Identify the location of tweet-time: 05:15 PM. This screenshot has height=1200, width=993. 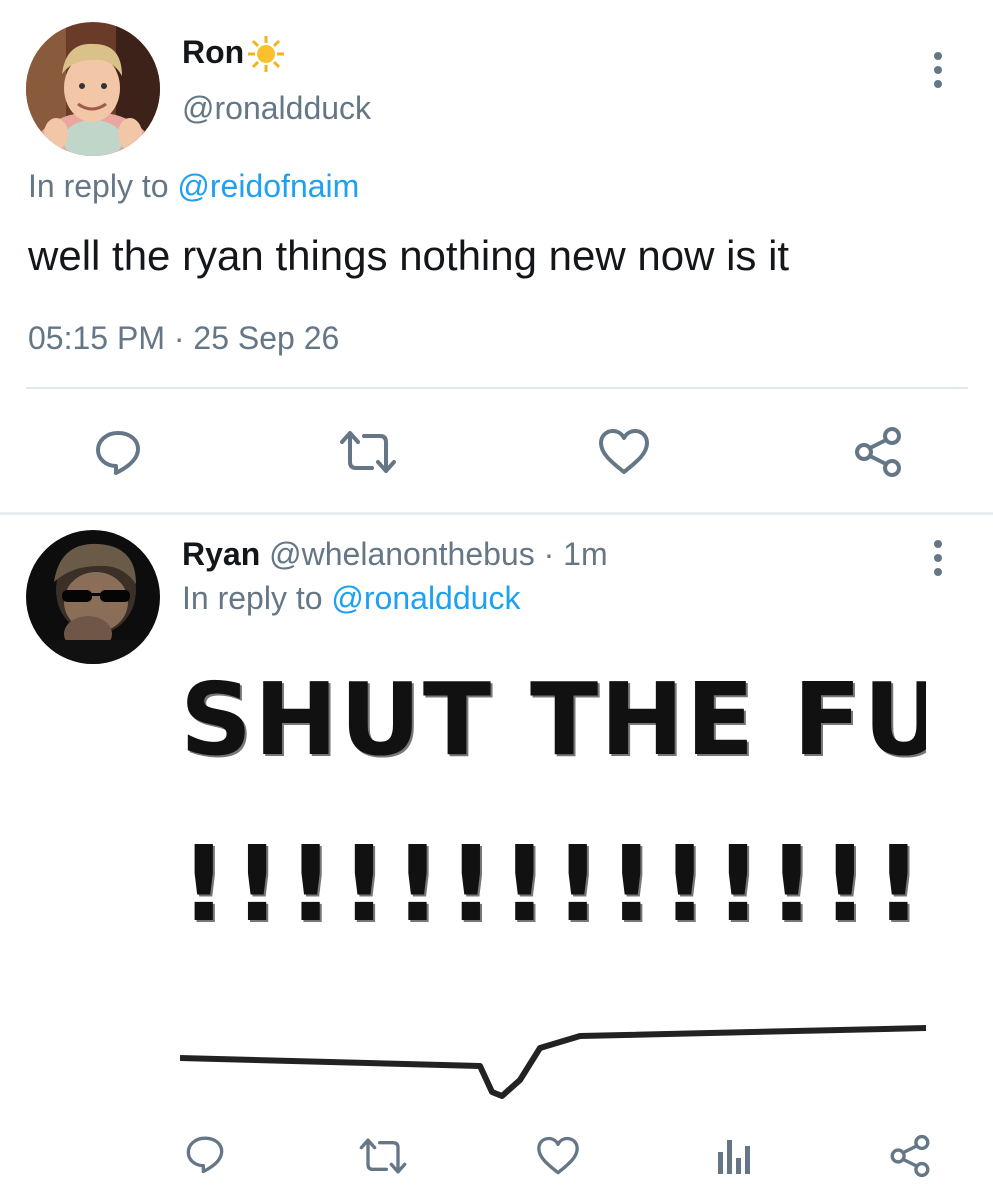
(96, 338).